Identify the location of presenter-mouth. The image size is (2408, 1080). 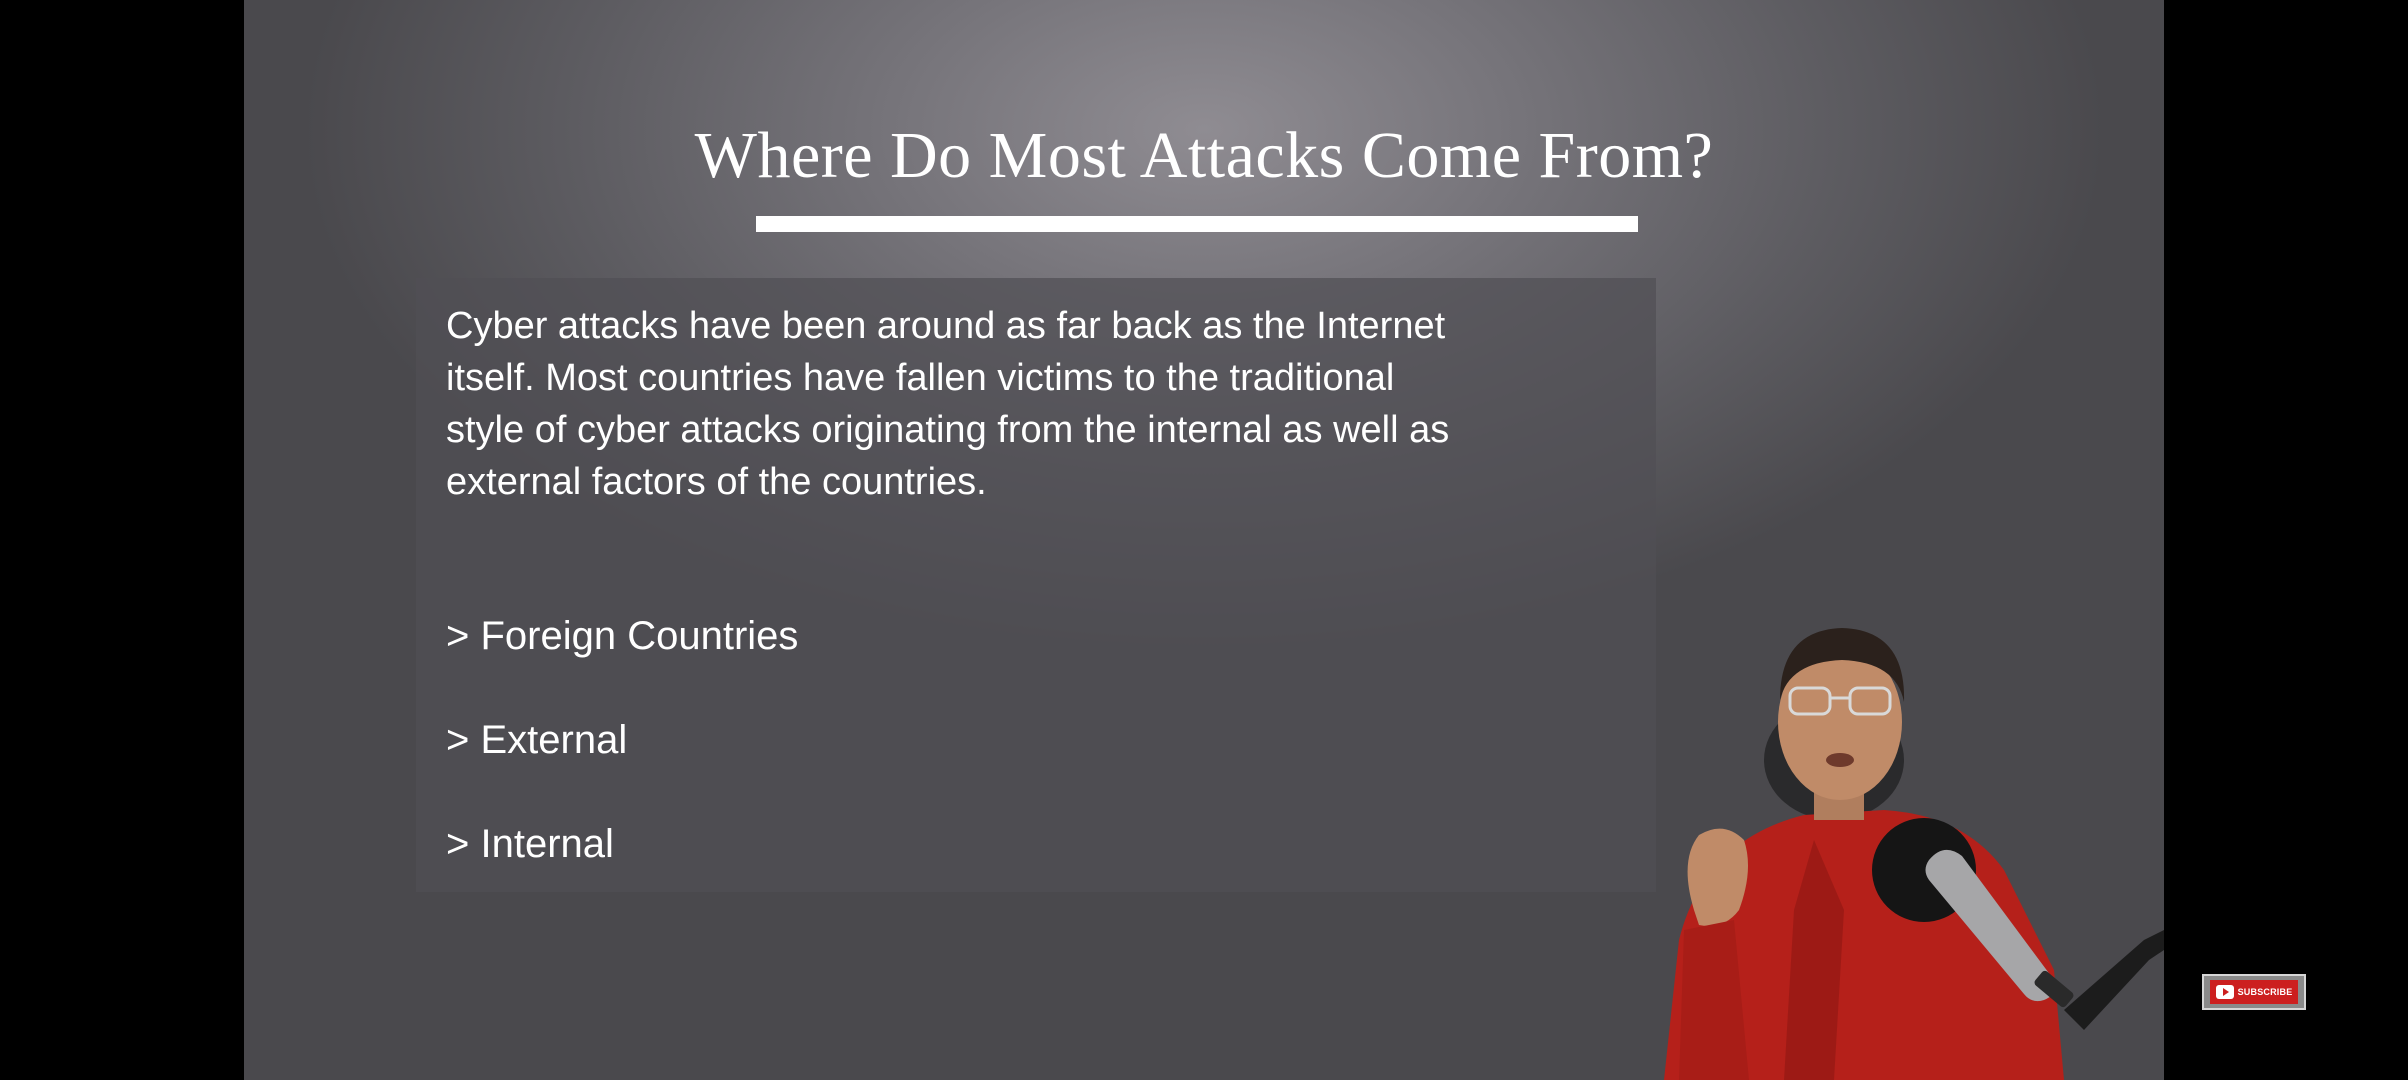
(1840, 760).